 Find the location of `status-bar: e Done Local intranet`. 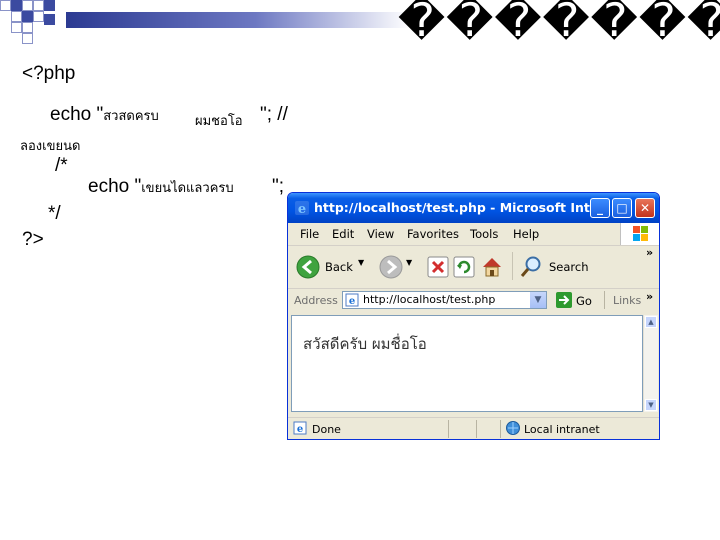

status-bar: e Done Local intranet is located at coordinates (473, 428).